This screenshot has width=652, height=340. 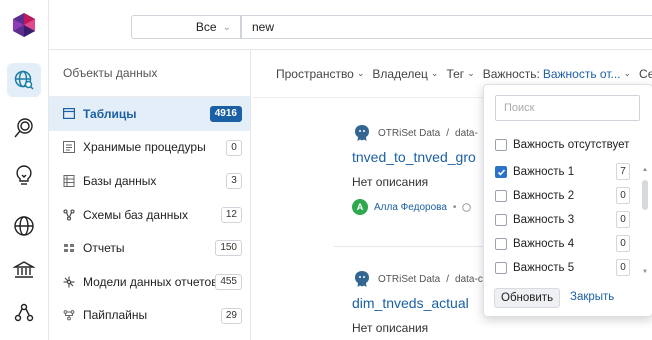 I want to click on rail-teams, so click(x=24, y=313).